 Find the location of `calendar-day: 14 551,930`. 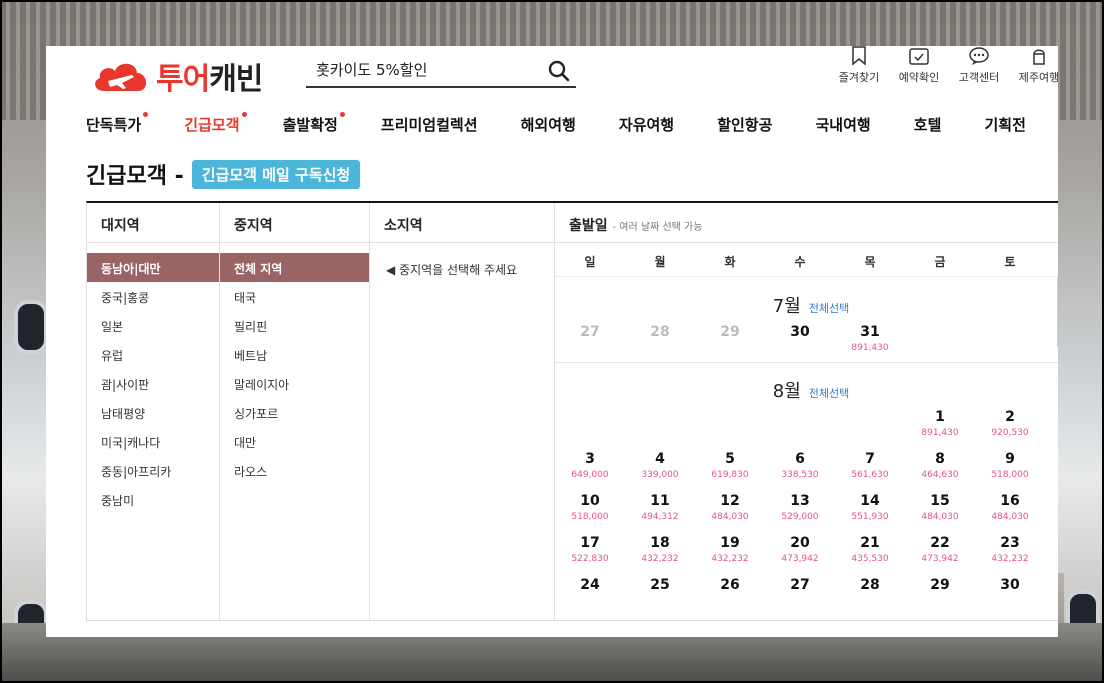

calendar-day: 14 551,930 is located at coordinates (870, 510).